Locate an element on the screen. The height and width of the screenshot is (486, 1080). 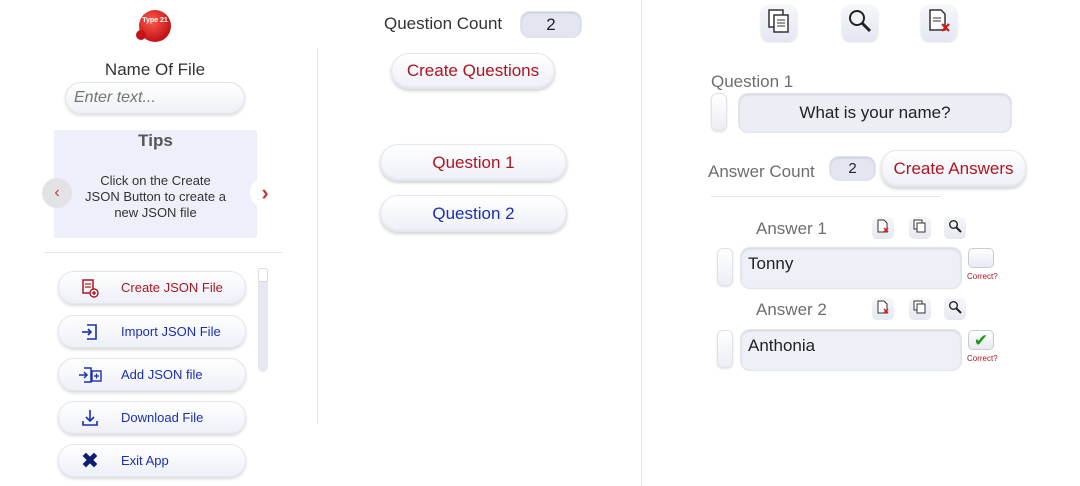
create-questions-button: Create Questions is located at coordinates (473, 71).